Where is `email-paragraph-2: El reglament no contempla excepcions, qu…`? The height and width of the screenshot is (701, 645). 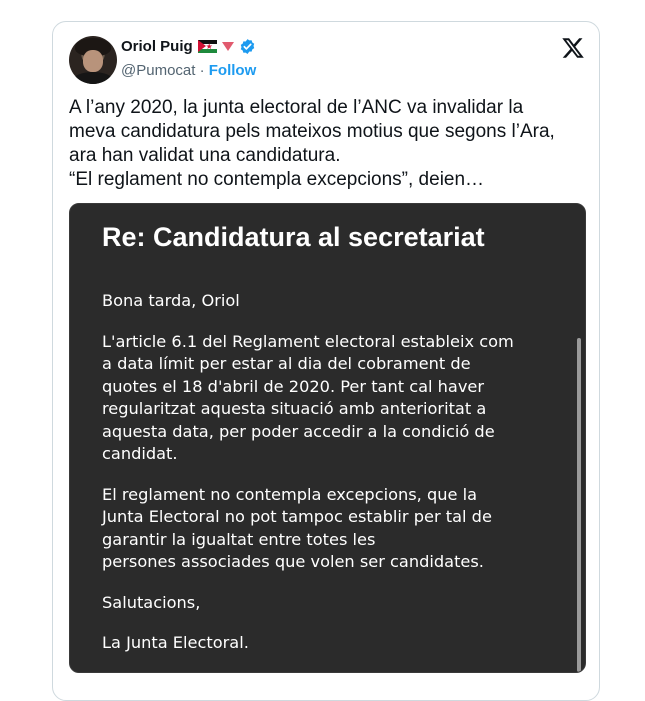
email-paragraph-2: El reglament no contempla excepcions, qu… is located at coordinates (308, 529).